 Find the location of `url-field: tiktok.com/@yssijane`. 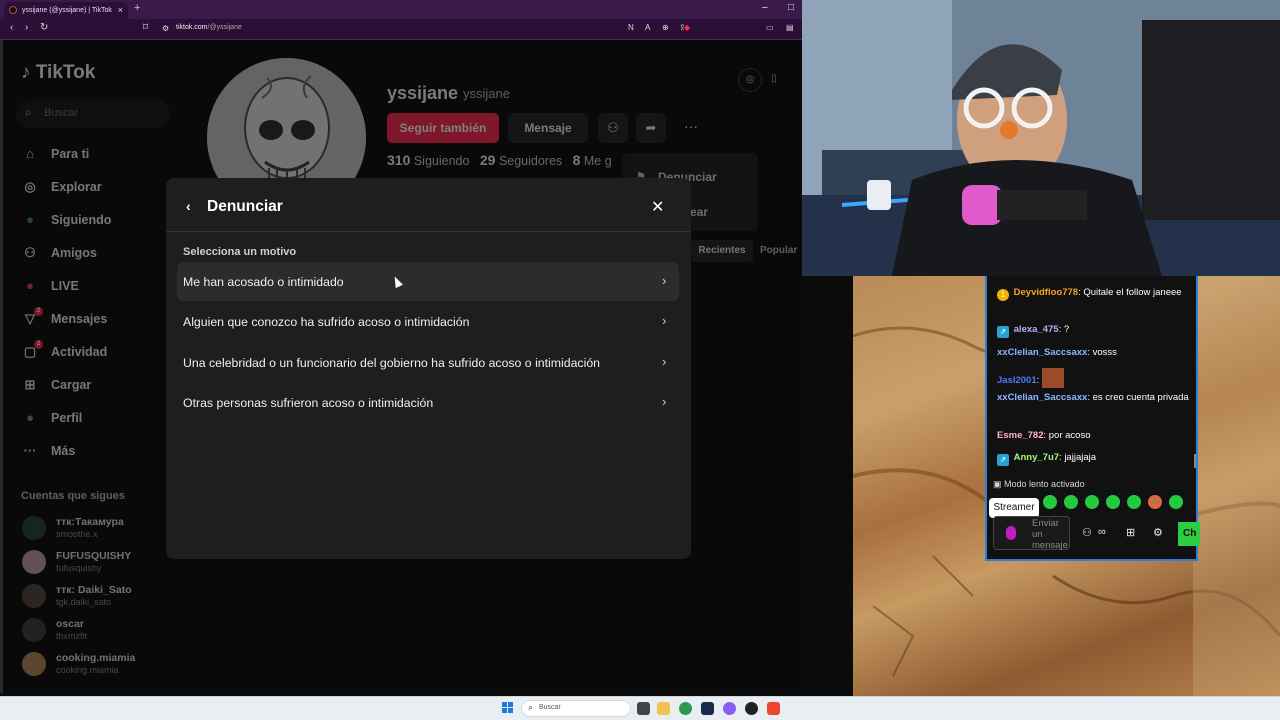

url-field: tiktok.com/@yssijane is located at coordinates (209, 27).